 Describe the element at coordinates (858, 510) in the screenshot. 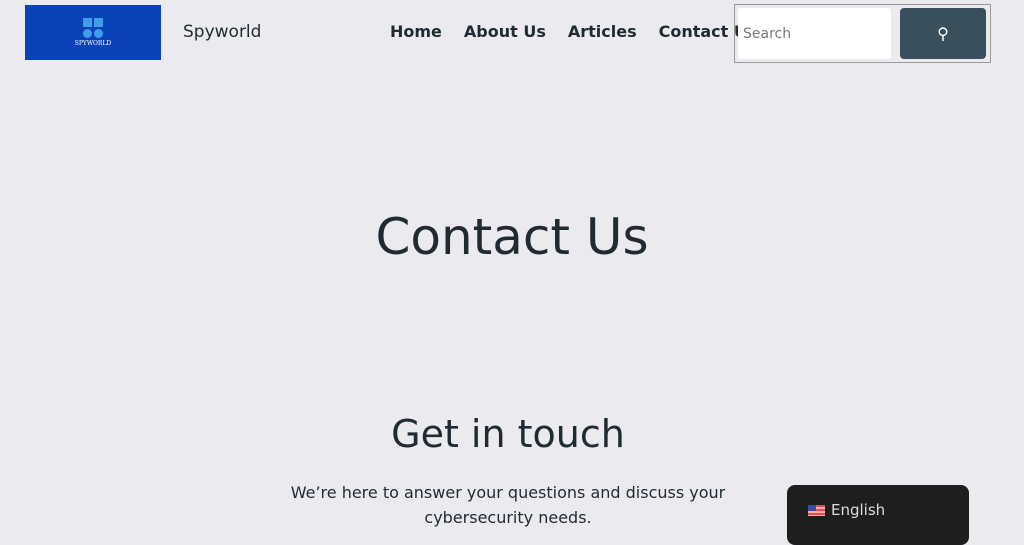

I see `language-label: English` at that location.